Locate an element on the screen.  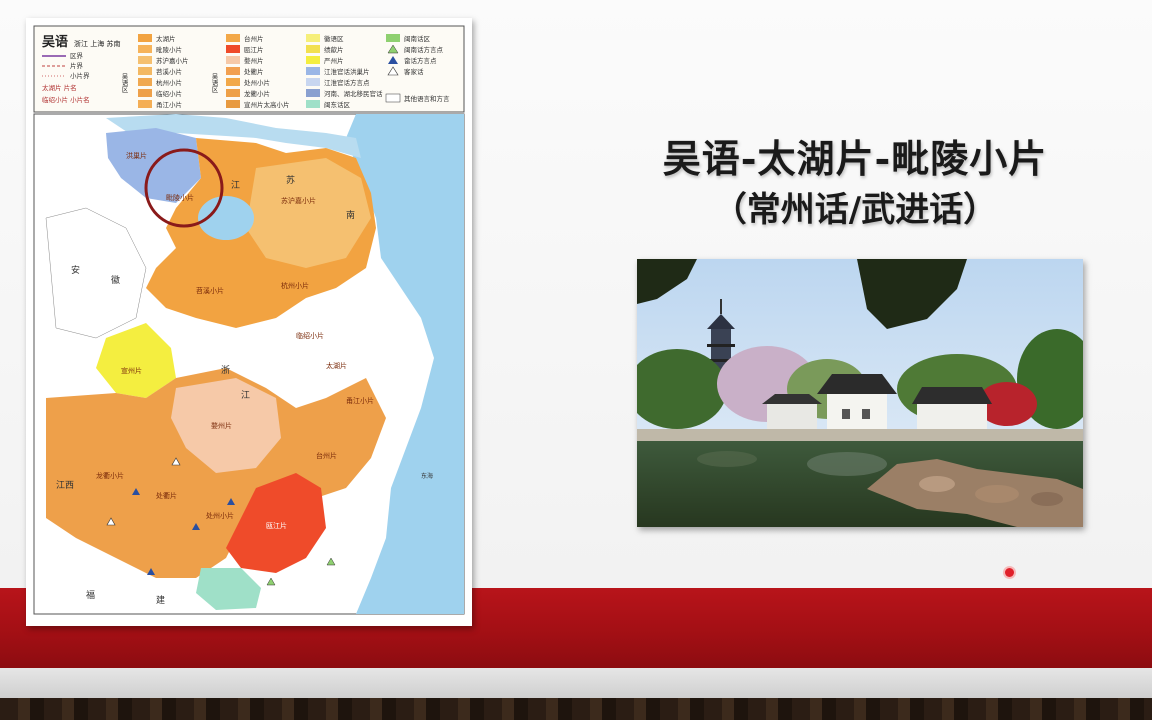
laser-pointer-dot is located at coordinates (1009, 572).